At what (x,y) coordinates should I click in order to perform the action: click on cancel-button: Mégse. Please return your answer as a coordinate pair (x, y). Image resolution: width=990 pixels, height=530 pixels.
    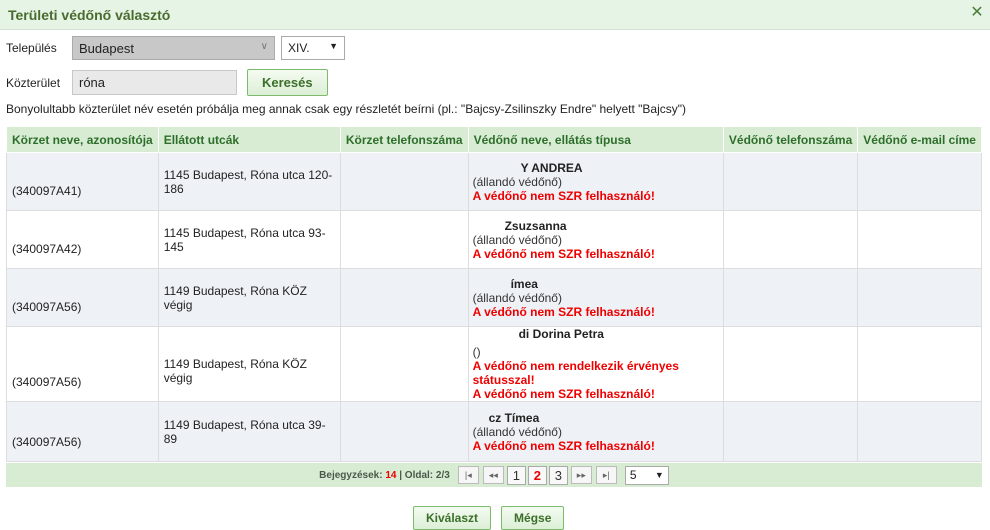
    Looking at the image, I should click on (533, 518).